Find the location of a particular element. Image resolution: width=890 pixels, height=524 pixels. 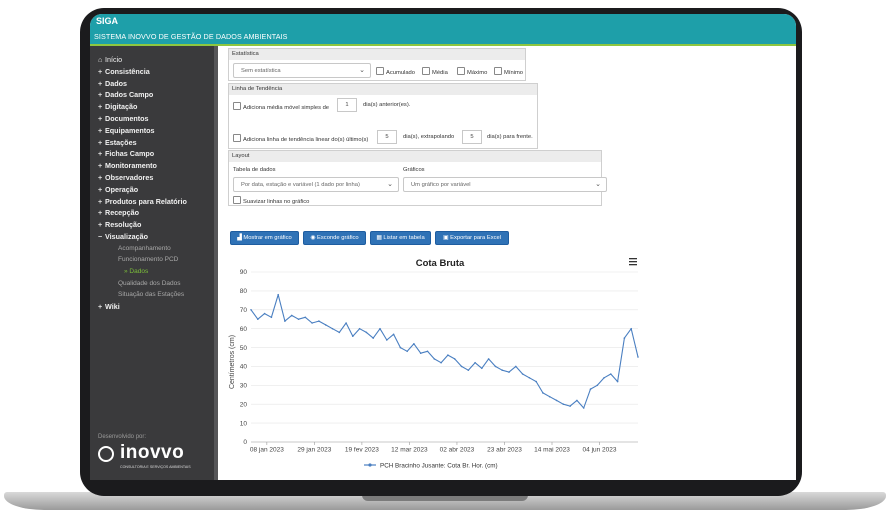

sidebar-item-estacoes: + Estações is located at coordinates (142, 143).